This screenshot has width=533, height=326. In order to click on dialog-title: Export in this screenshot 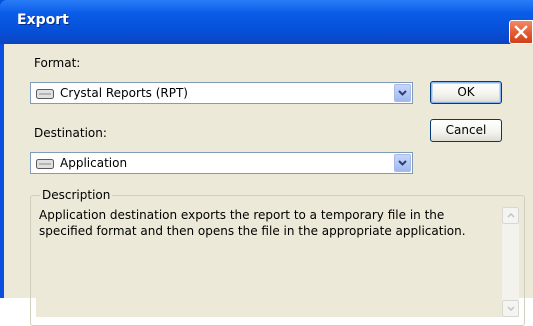, I will do `click(43, 20)`.